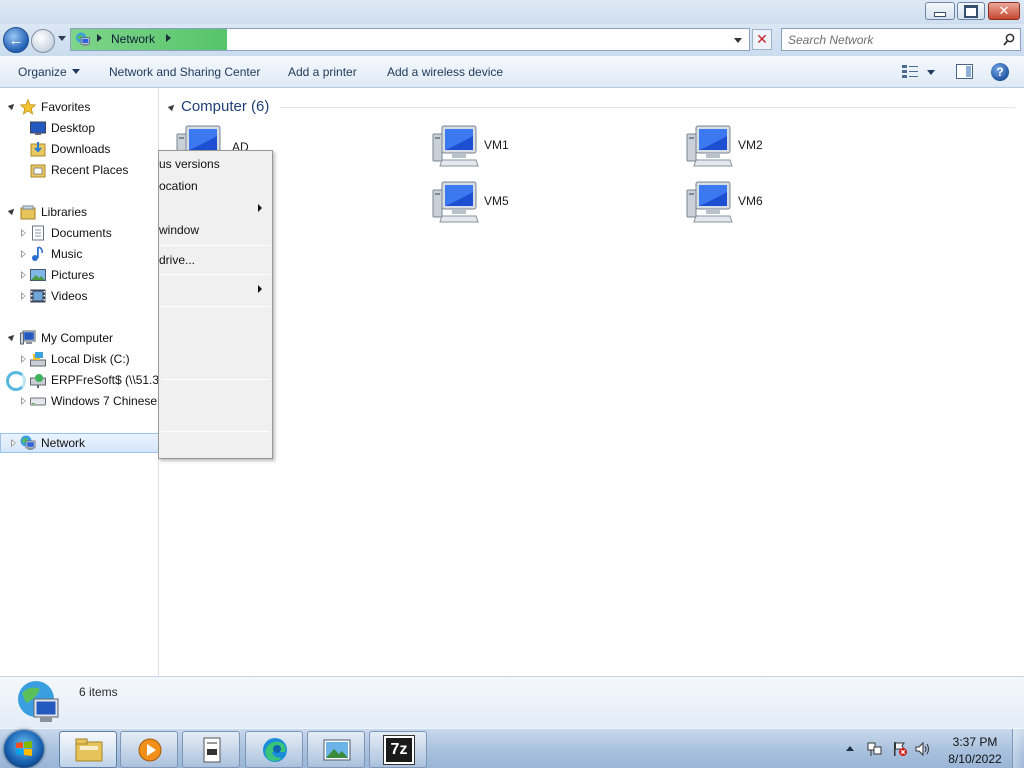 This screenshot has height=768, width=1024. What do you see at coordinates (971, 11) in the screenshot?
I see `maximize-button` at bounding box center [971, 11].